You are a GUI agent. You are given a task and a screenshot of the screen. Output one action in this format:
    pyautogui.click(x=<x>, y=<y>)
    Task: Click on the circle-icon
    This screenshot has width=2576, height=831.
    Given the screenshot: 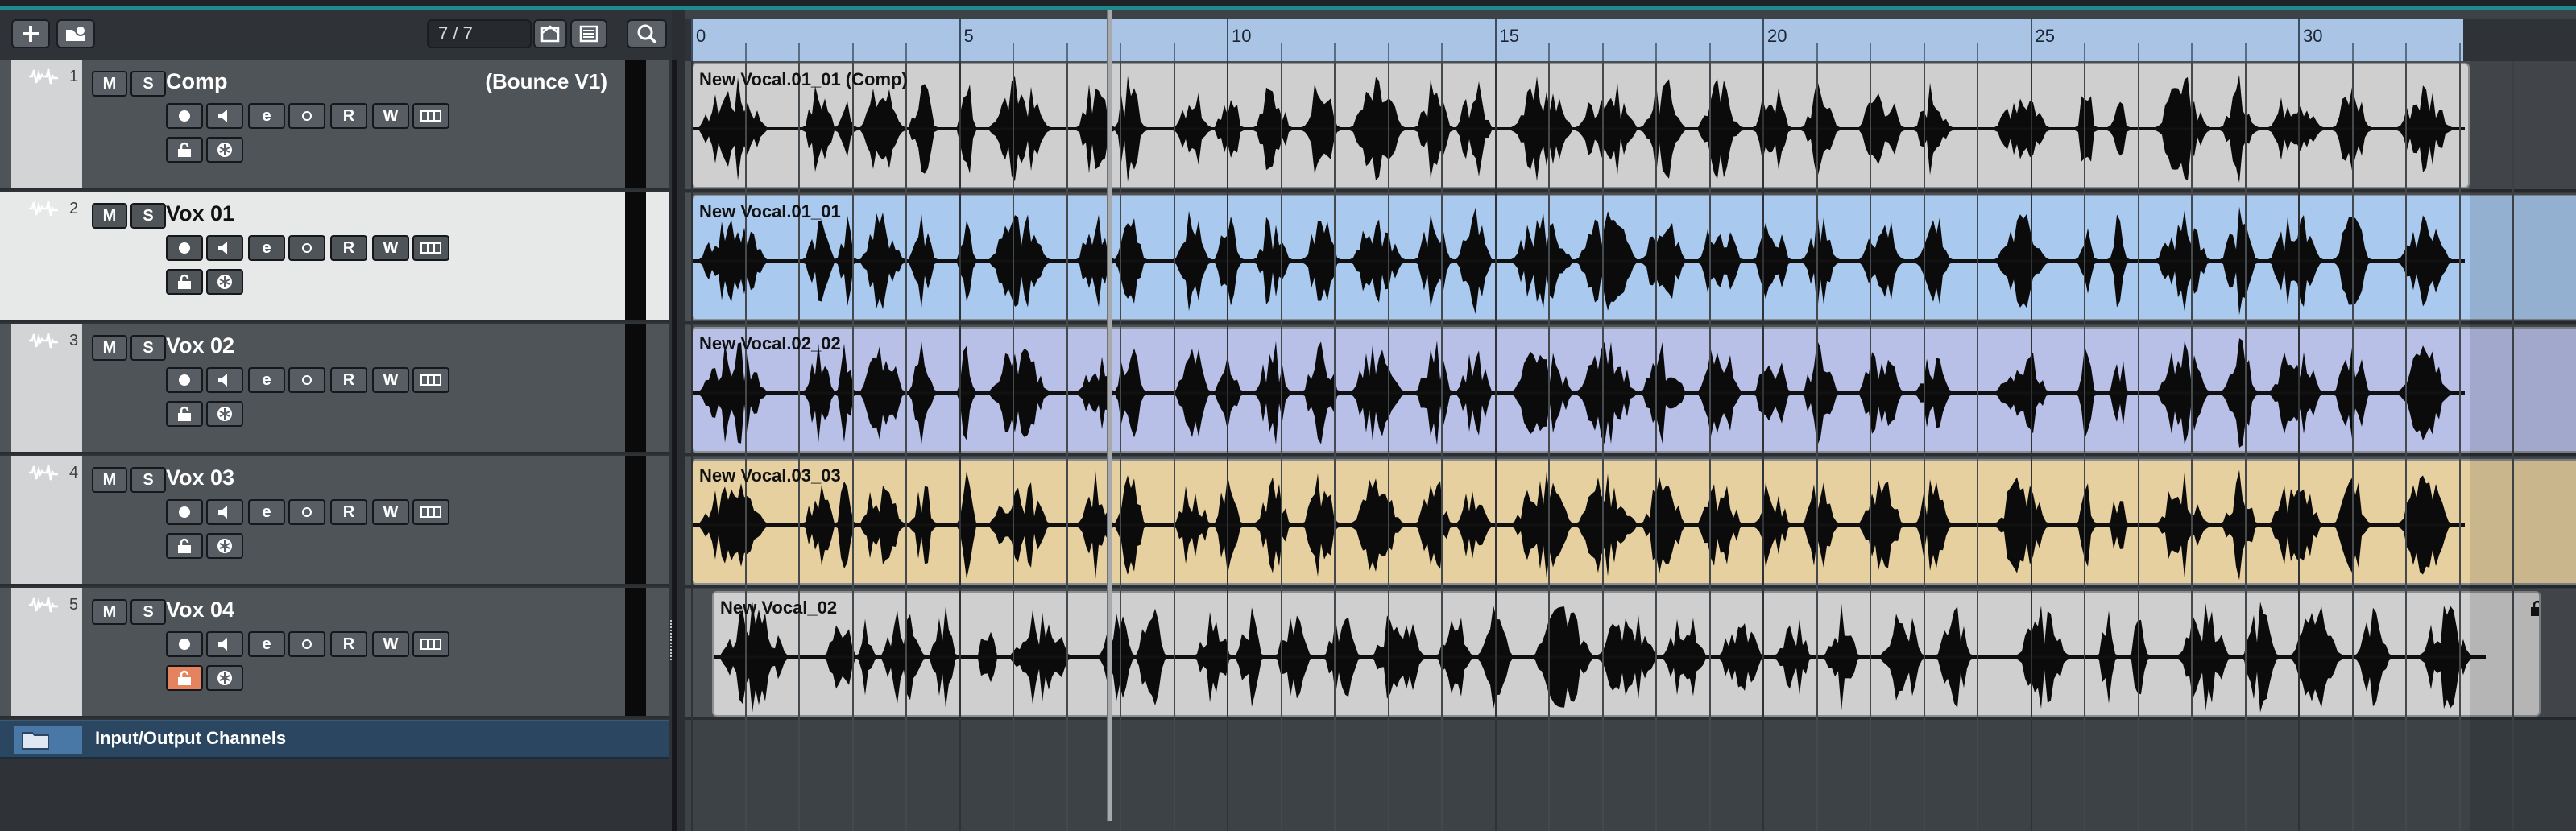 What is the action you would take?
    pyautogui.click(x=307, y=116)
    